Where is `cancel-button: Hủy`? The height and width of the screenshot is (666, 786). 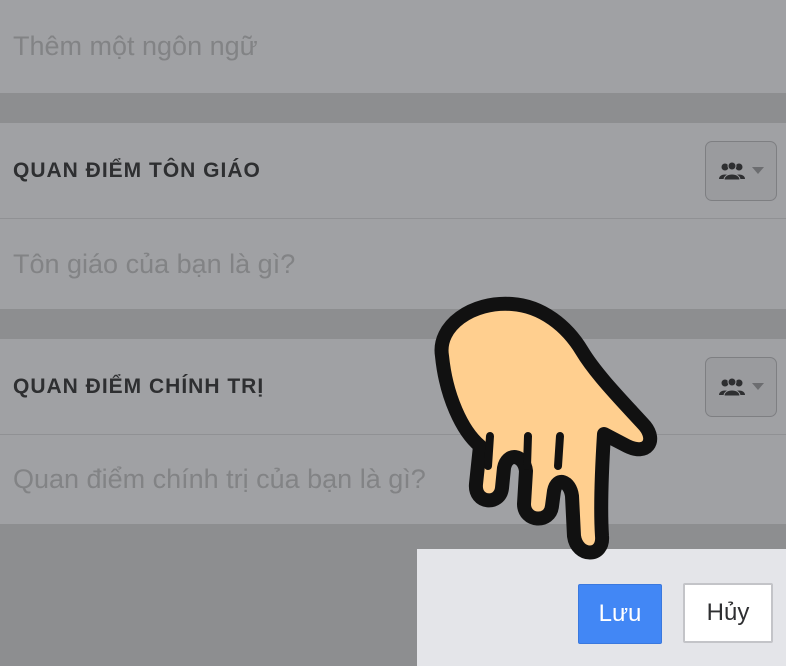
cancel-button: Hủy is located at coordinates (728, 613).